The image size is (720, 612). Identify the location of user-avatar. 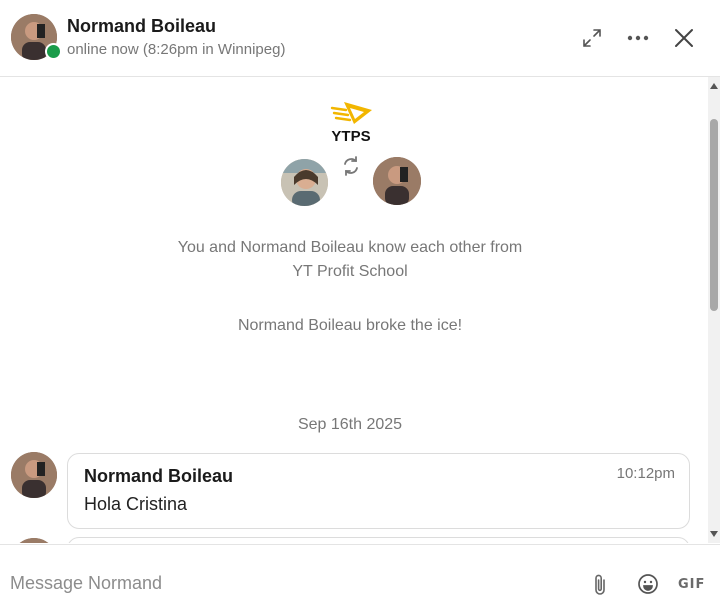
(304, 182).